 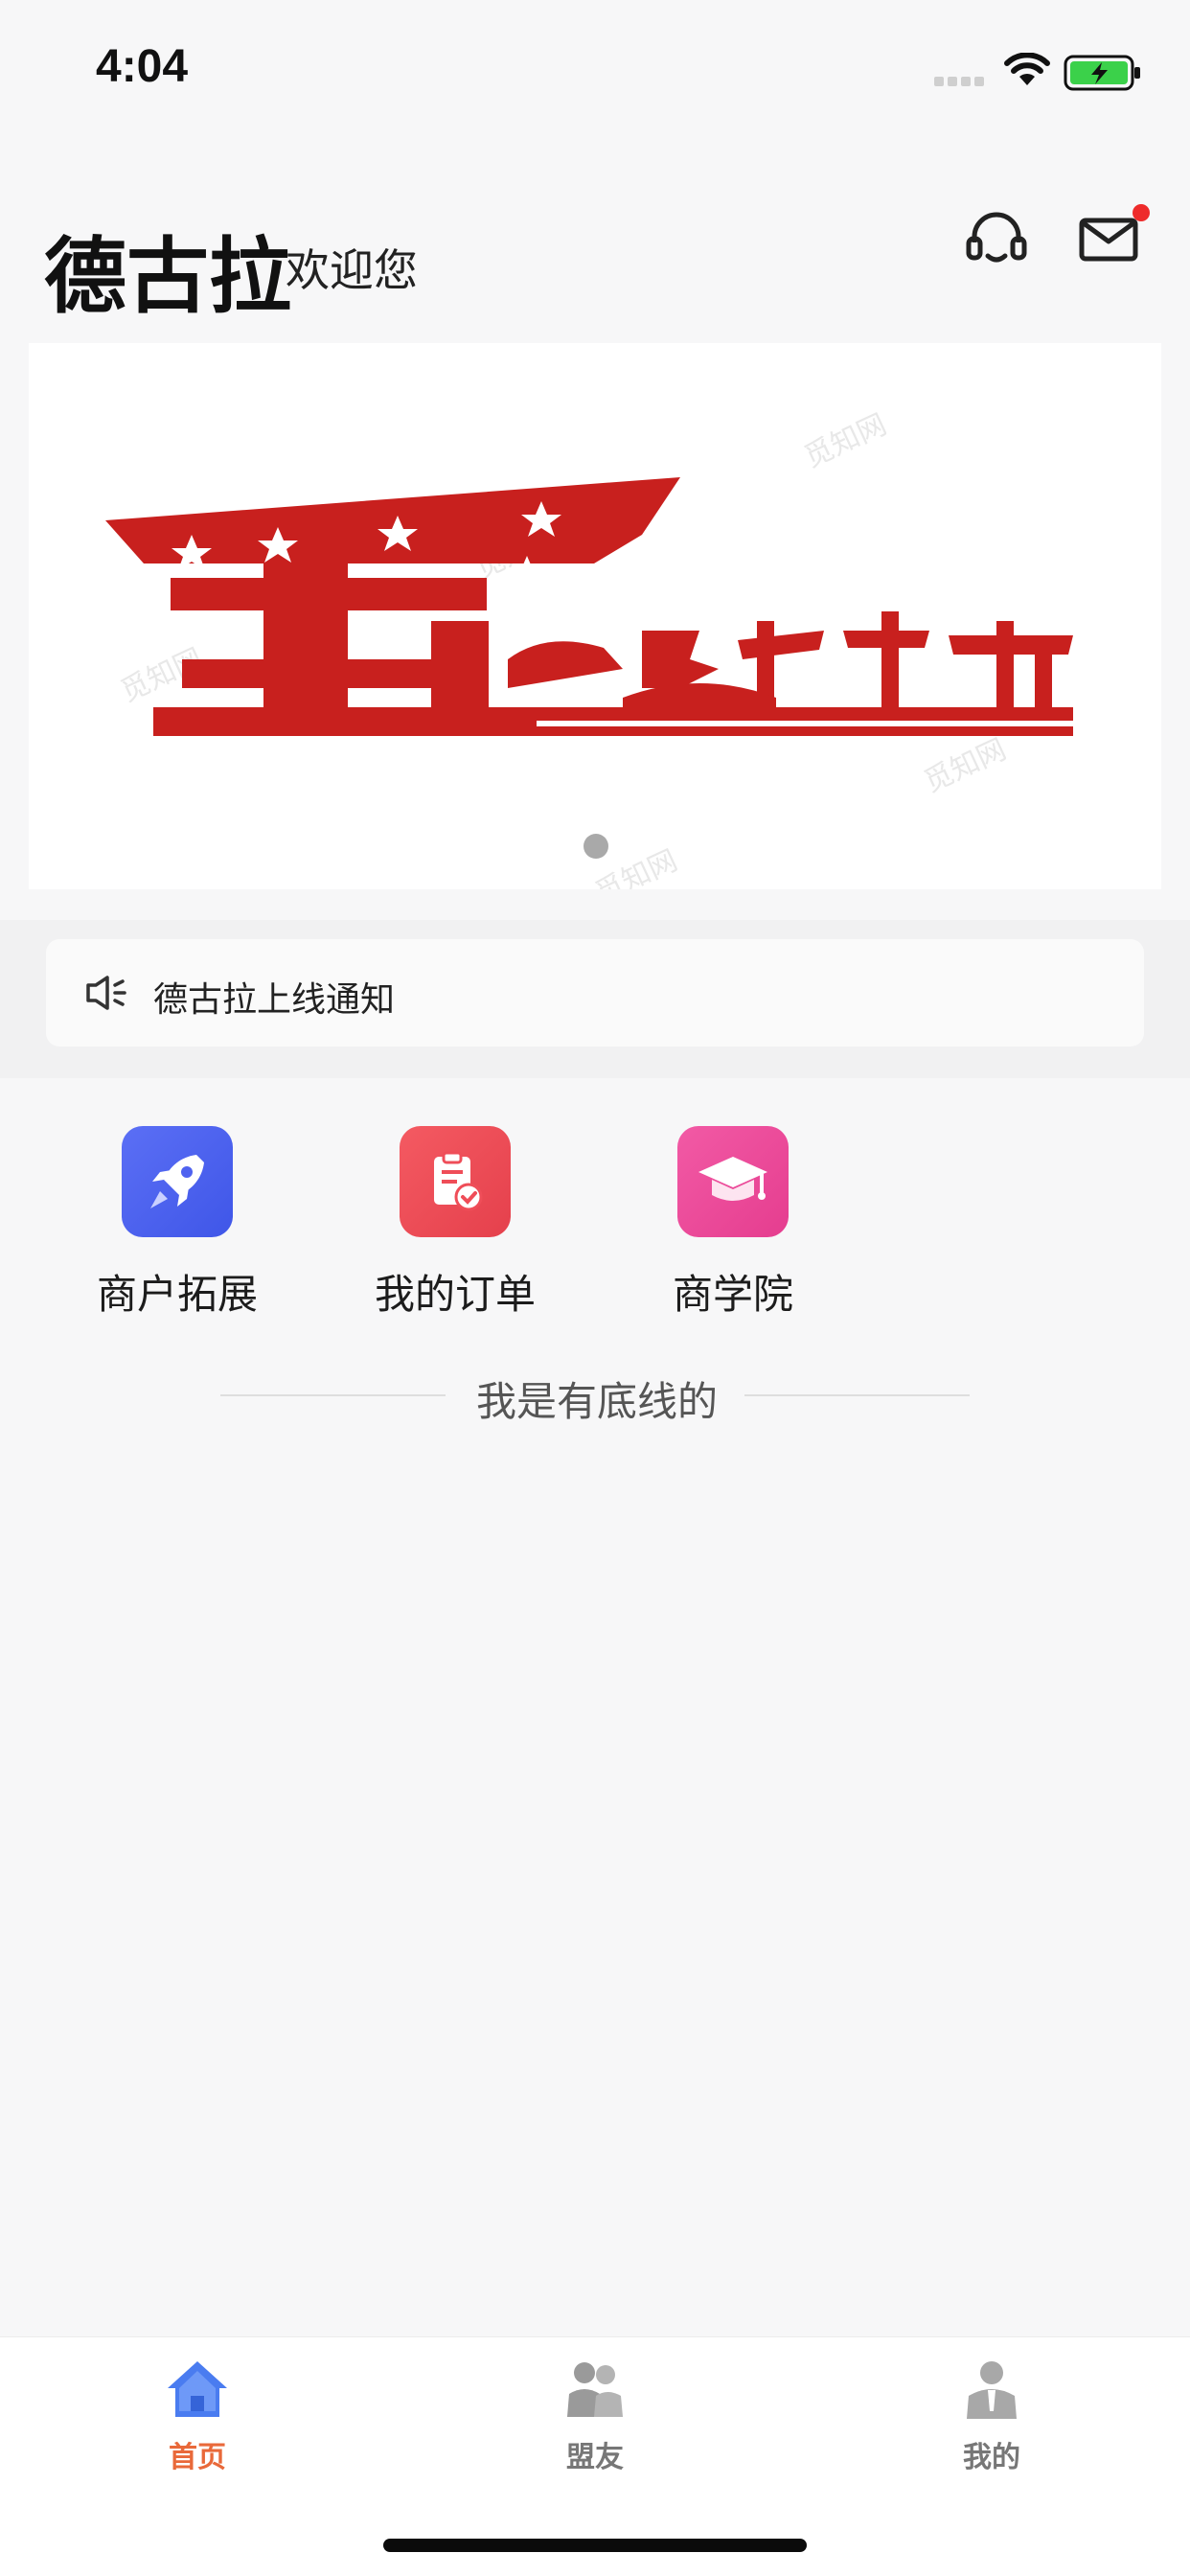 I want to click on headset-icon, so click(x=997, y=237).